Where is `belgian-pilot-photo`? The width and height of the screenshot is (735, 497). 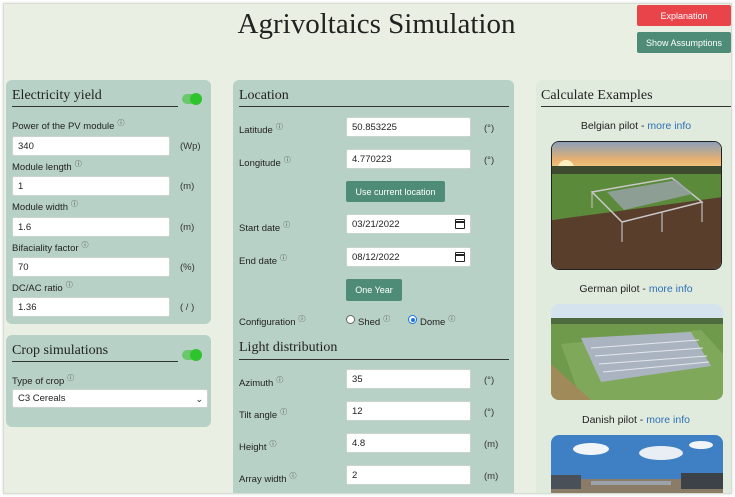 belgian-pilot-photo is located at coordinates (636, 205).